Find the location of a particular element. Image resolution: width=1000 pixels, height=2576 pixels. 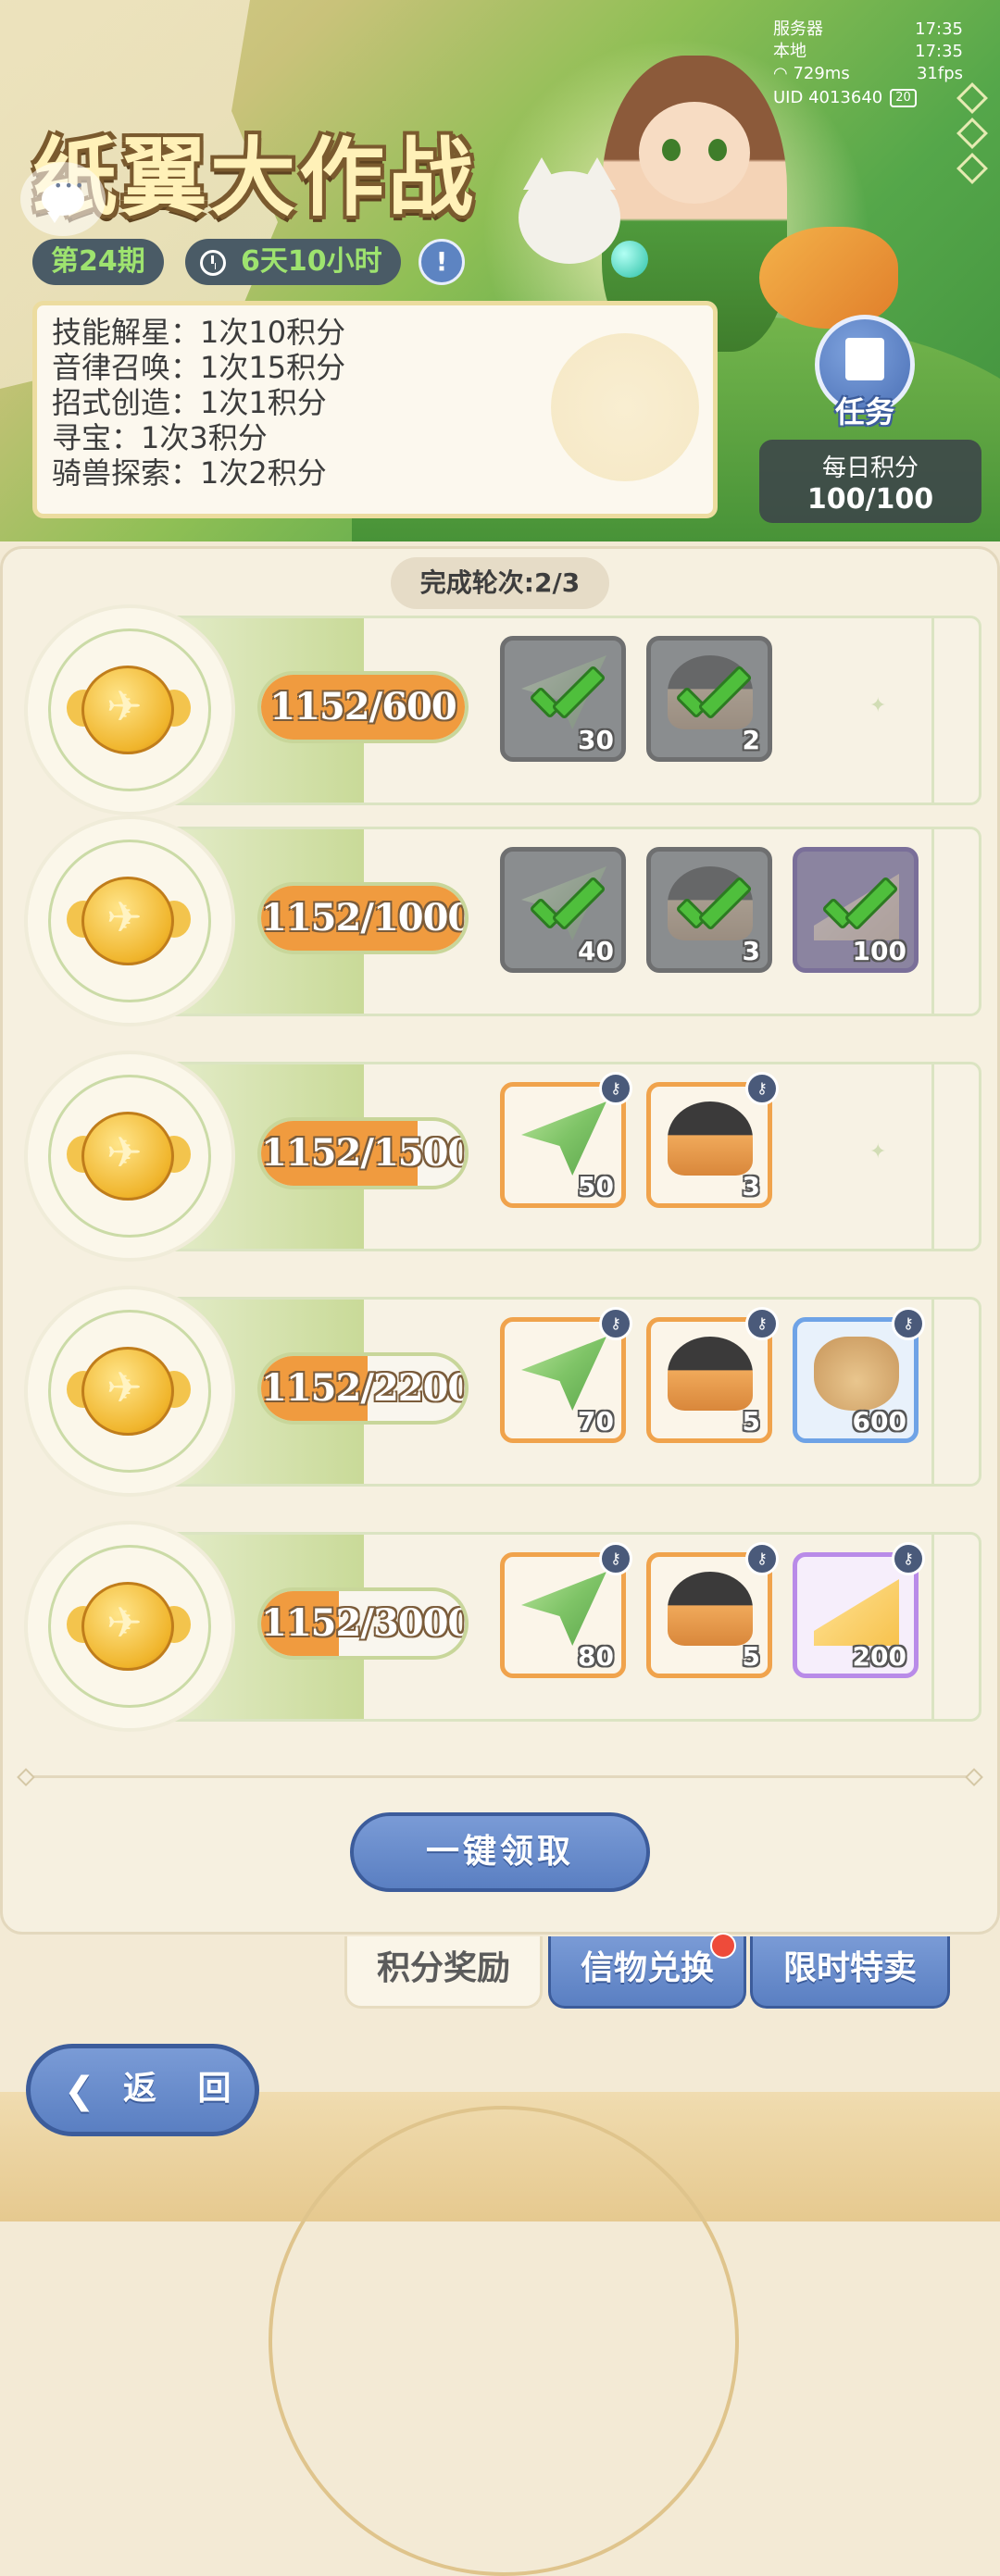

progress-bar: 1152/2200 is located at coordinates (363, 1388).